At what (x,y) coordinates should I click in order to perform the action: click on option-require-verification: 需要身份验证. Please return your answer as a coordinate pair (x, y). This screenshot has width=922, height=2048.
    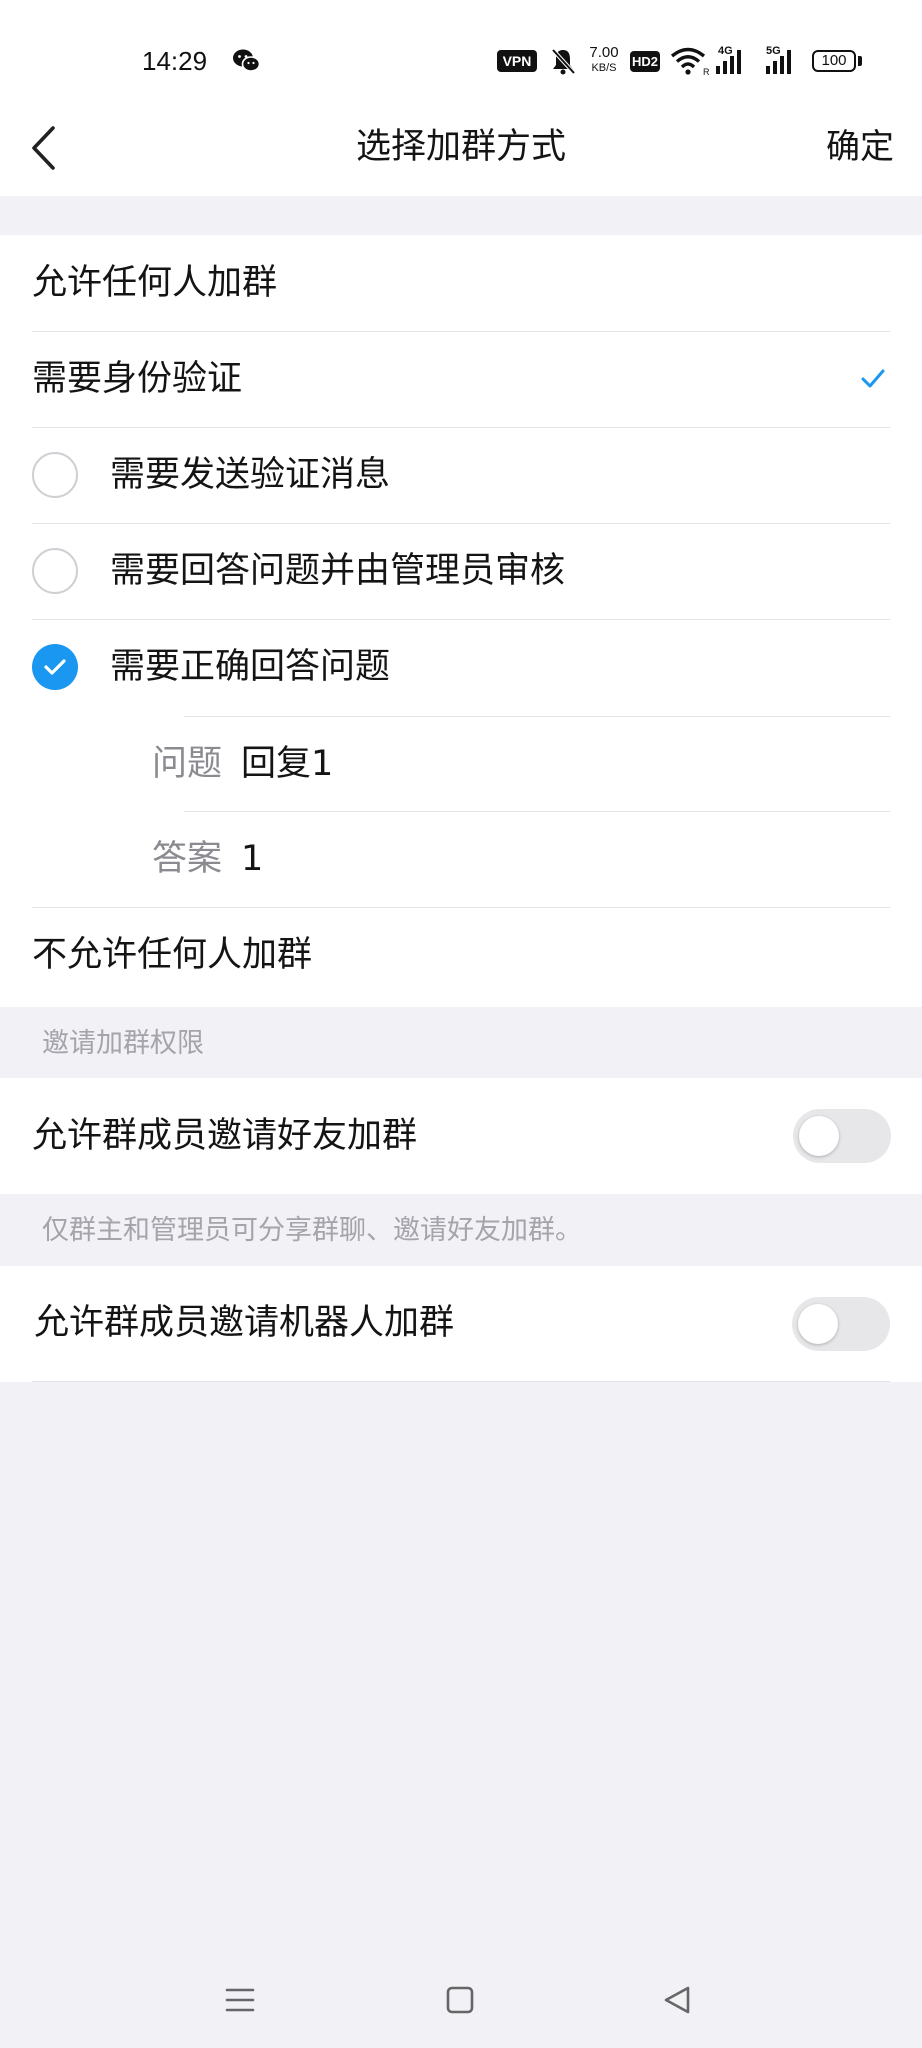
    Looking at the image, I should click on (461, 380).